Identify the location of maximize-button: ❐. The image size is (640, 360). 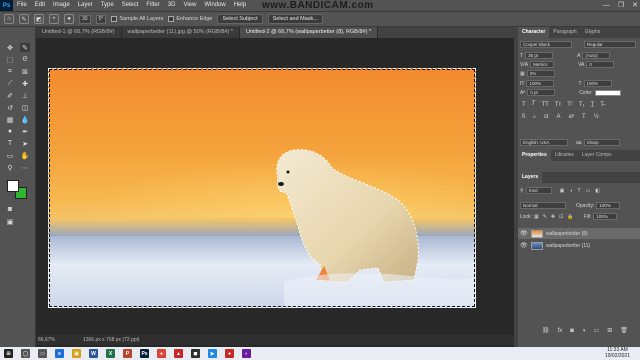
(621, 5).